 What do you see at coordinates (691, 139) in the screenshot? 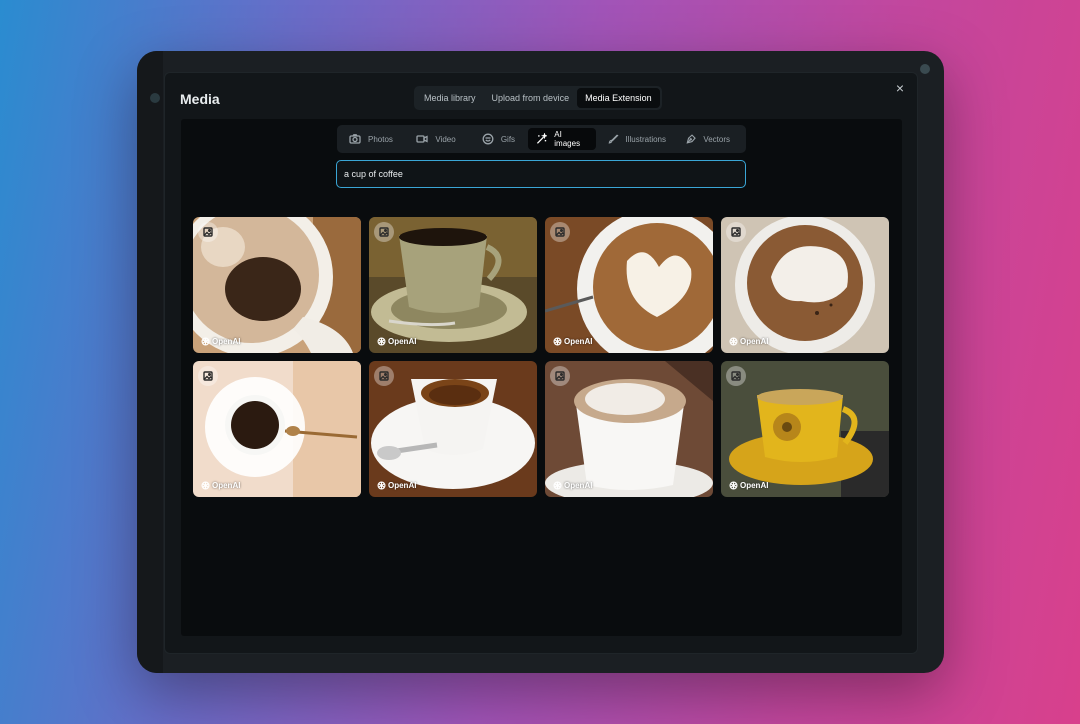
I see `pen-tool-icon` at bounding box center [691, 139].